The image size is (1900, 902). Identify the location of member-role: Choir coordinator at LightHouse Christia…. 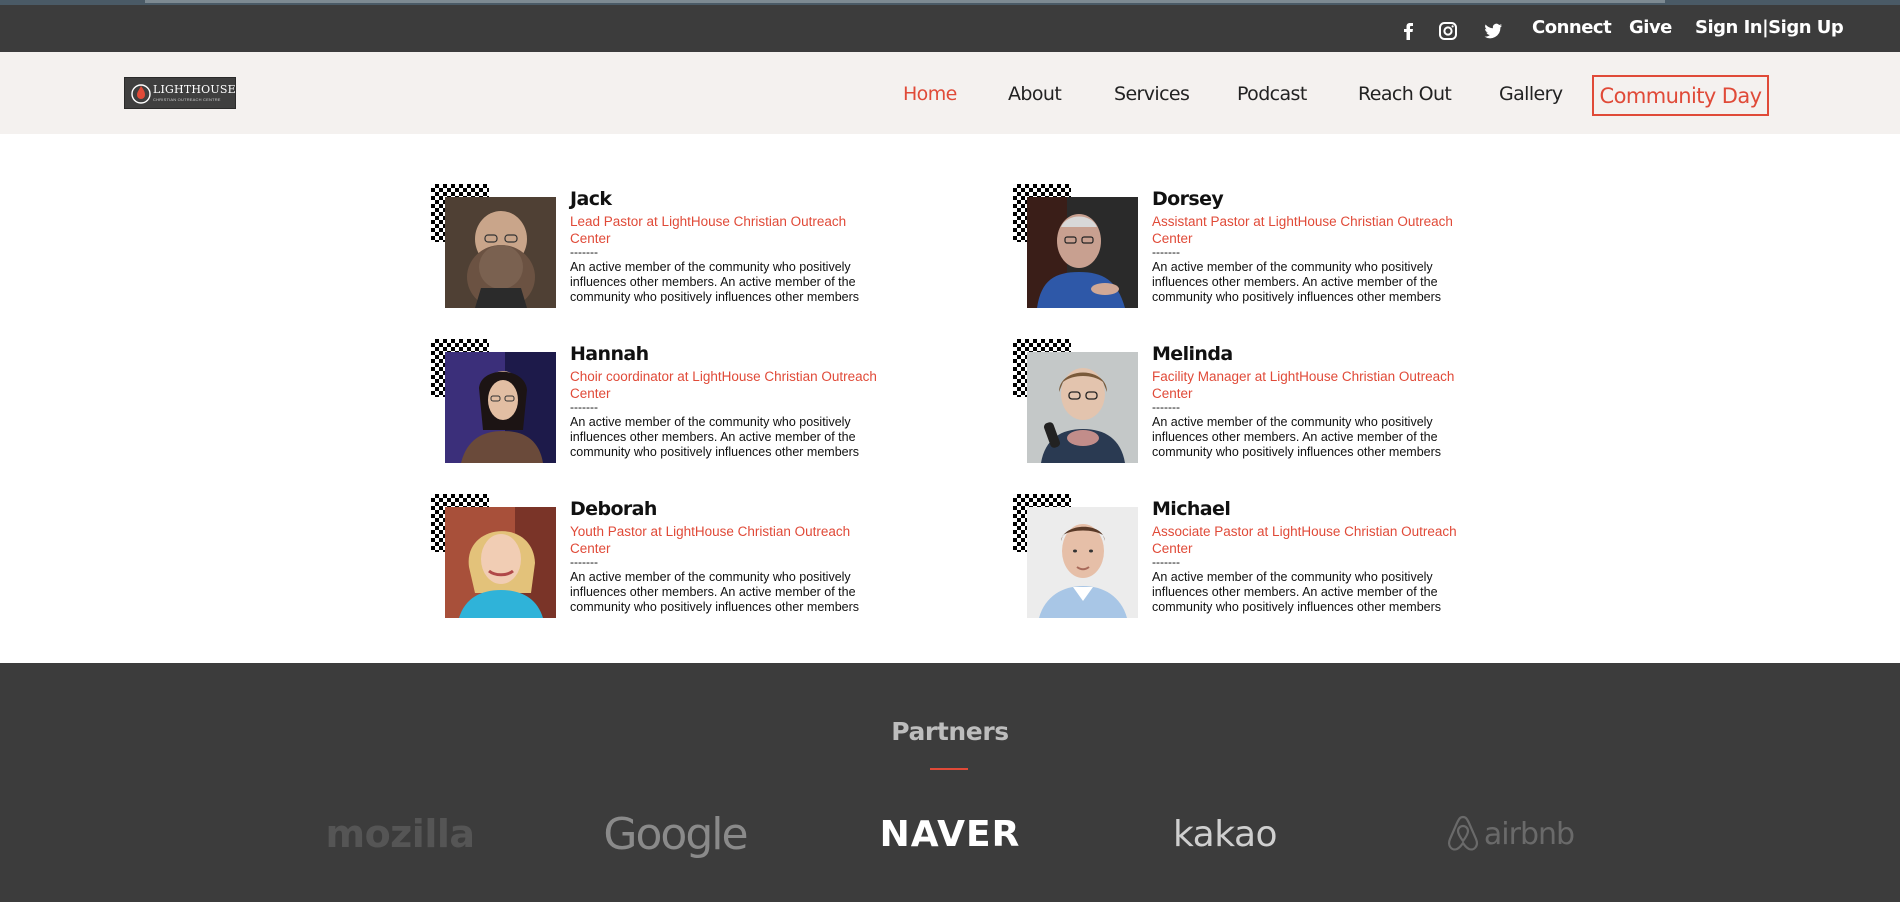
(723, 385).